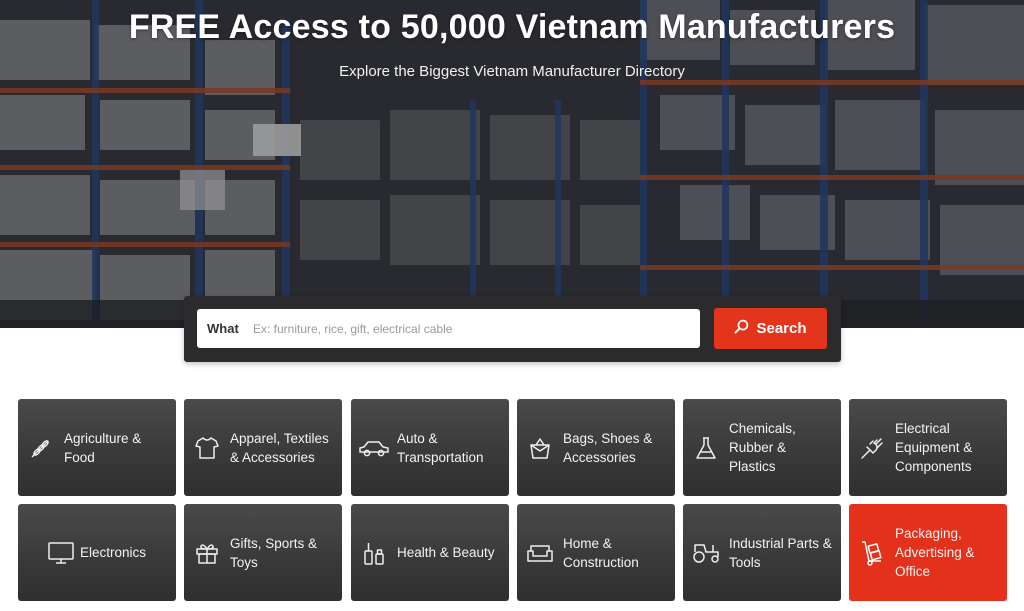  What do you see at coordinates (476, 328) in the screenshot?
I see `search-input` at bounding box center [476, 328].